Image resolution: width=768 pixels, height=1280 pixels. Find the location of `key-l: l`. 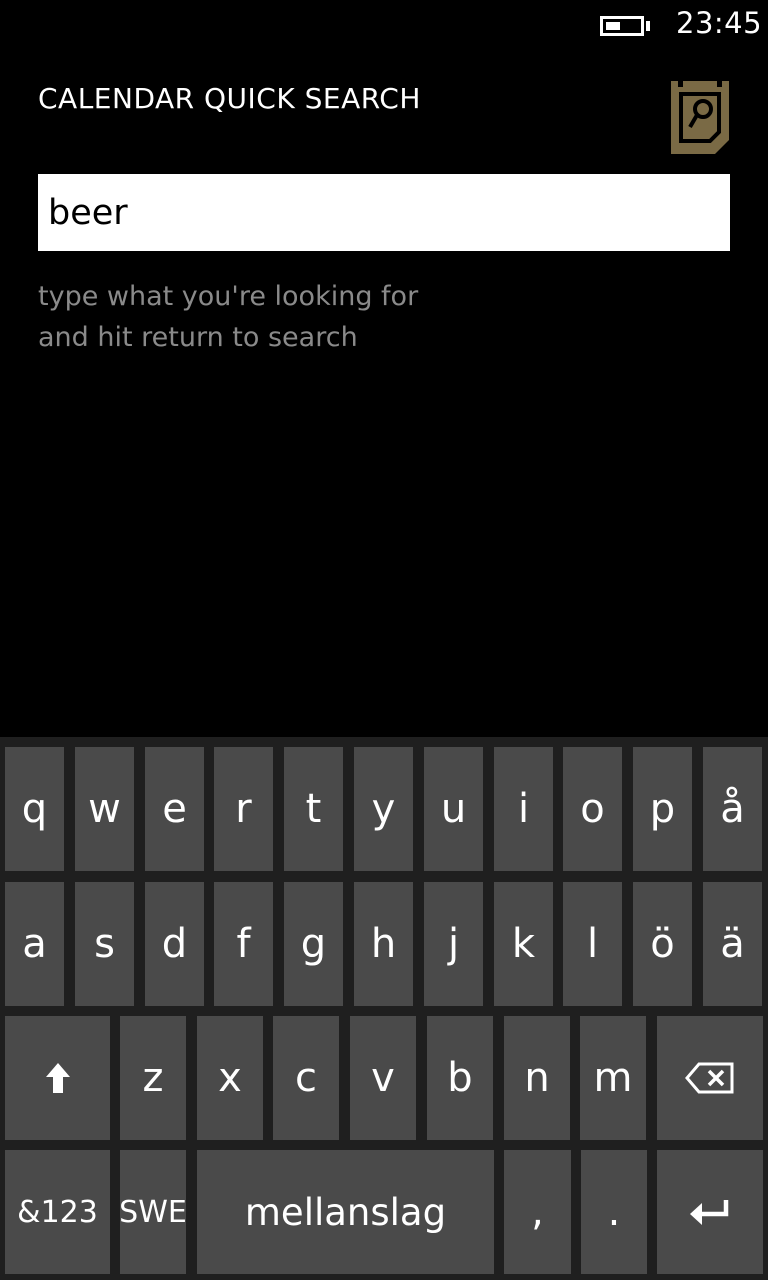

key-l: l is located at coordinates (592, 944).